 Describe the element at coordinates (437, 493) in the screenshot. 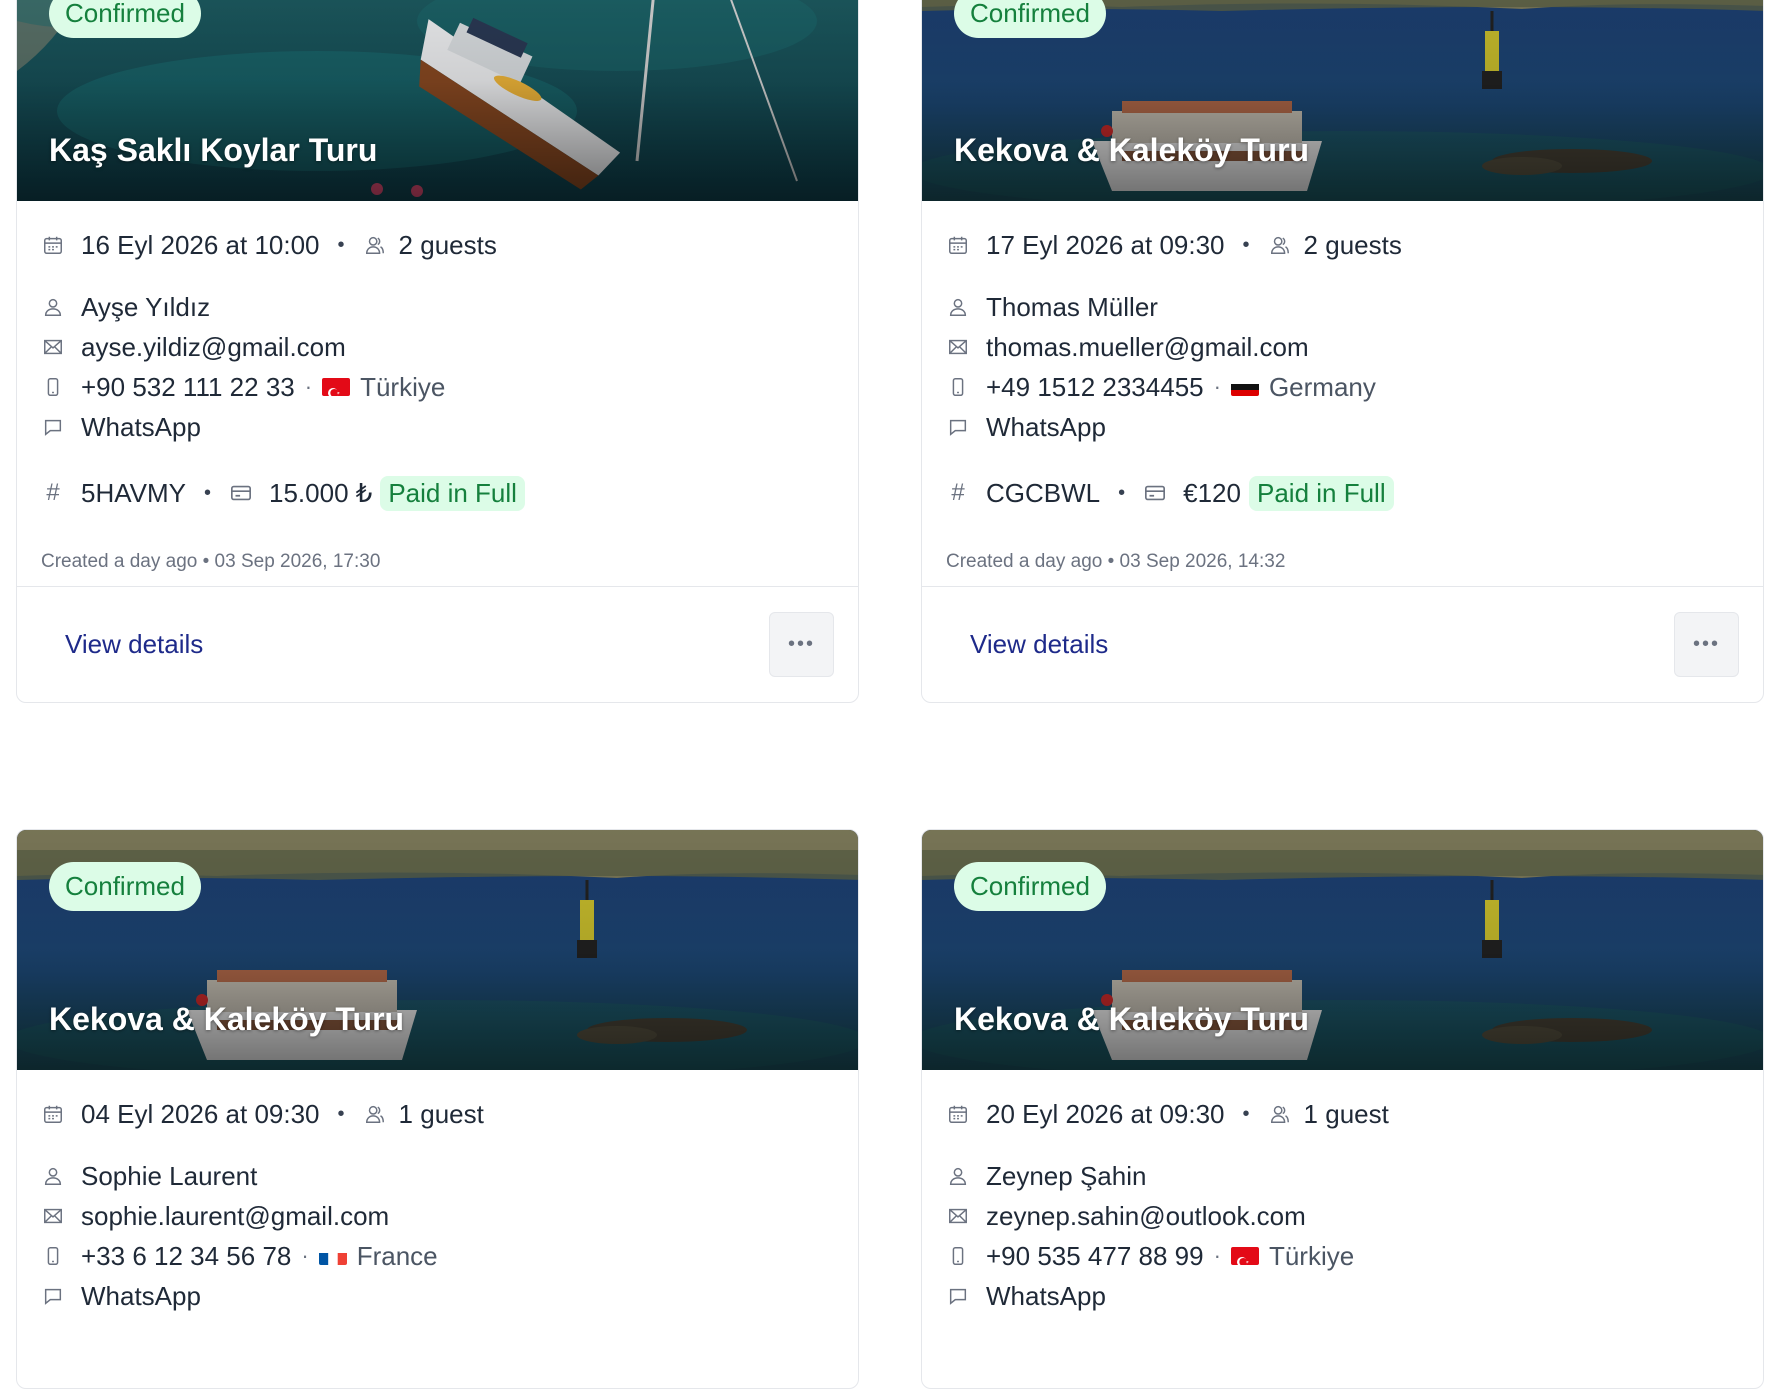

I see `payment-row: # 5HAVMY • 15.000 ₺ Paid in Full` at that location.